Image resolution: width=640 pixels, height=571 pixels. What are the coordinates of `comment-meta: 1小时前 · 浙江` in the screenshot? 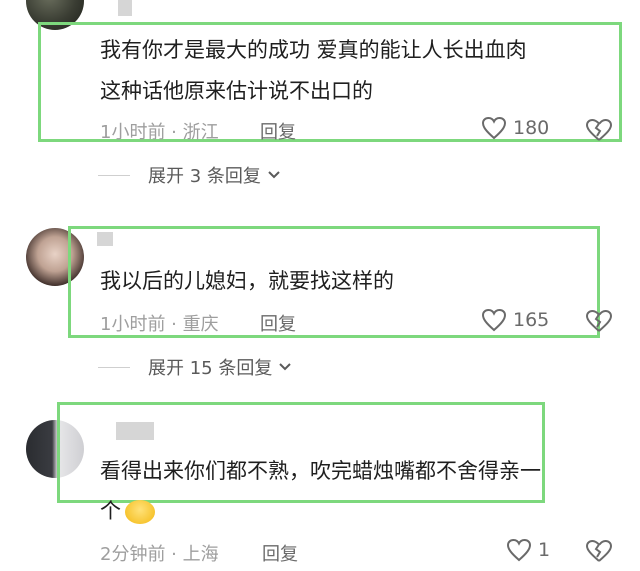 It's located at (159, 132).